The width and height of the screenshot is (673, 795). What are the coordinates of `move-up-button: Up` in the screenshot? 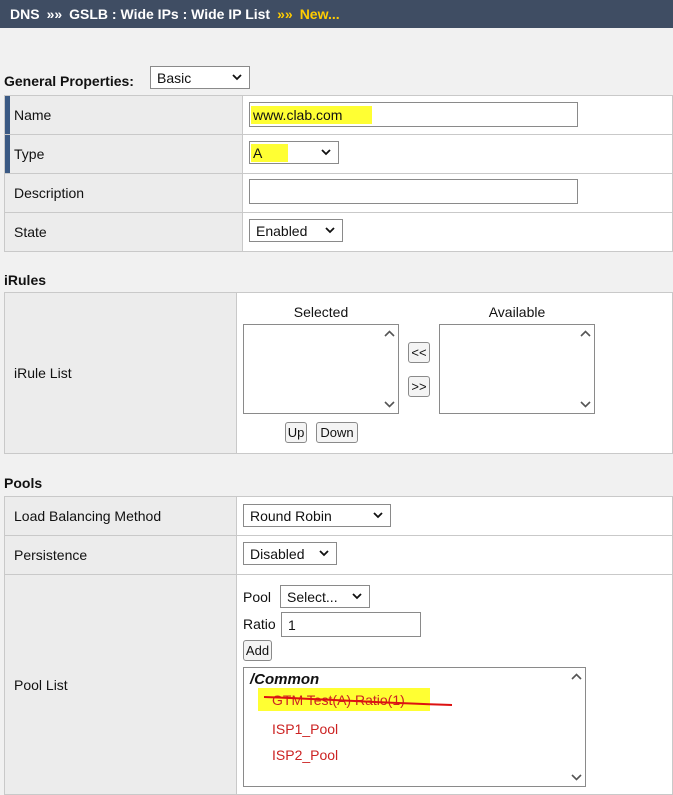 It's located at (296, 432).